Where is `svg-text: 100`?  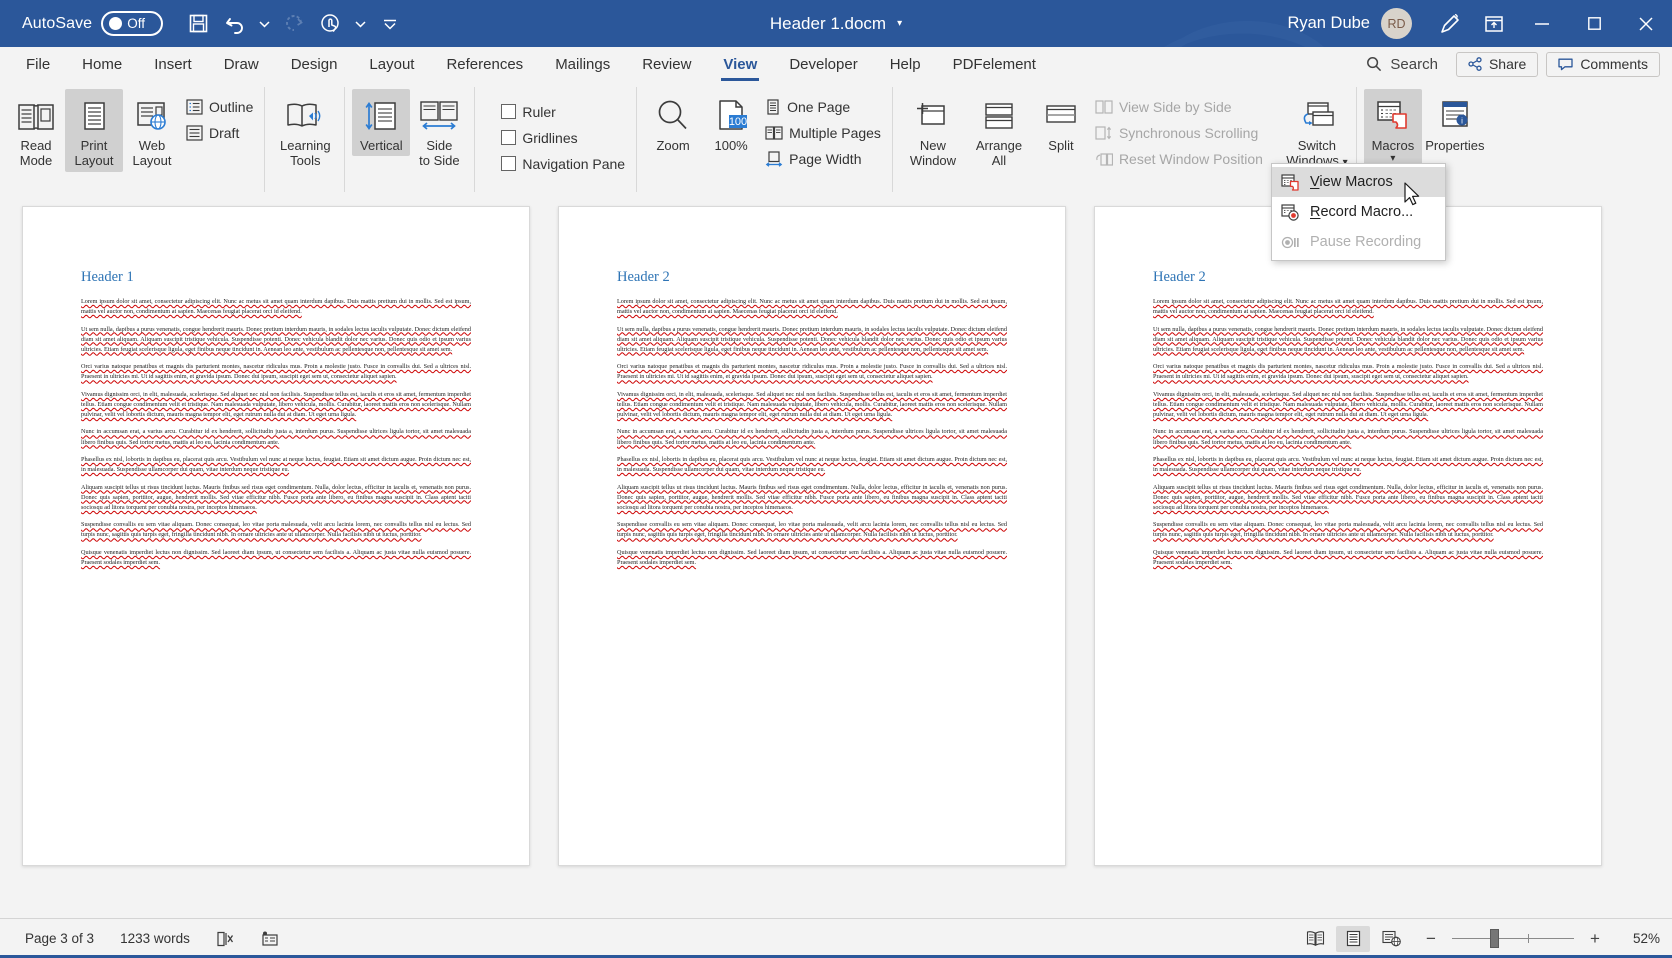 svg-text: 100 is located at coordinates (738, 122).